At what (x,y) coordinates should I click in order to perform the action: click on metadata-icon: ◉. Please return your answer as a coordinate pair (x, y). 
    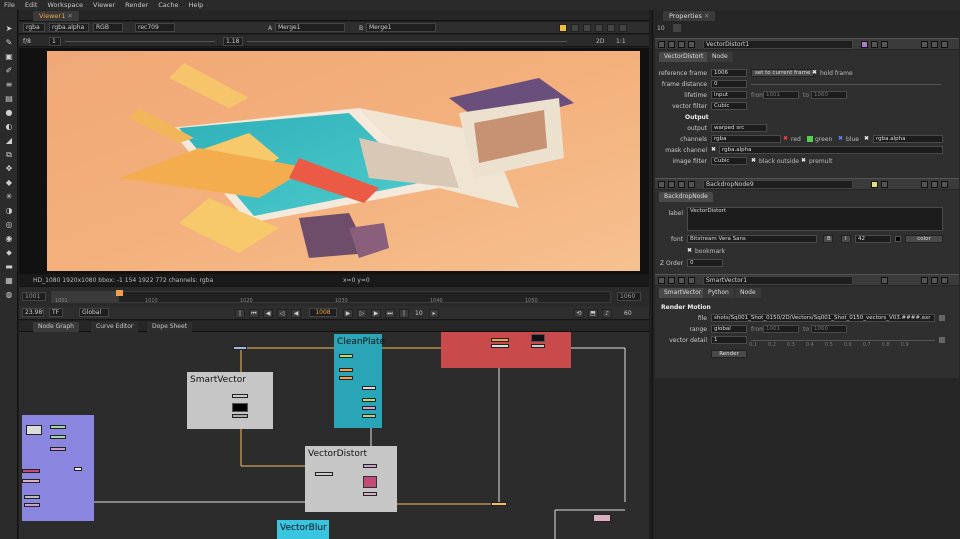
    Looking at the image, I should click on (9, 238).